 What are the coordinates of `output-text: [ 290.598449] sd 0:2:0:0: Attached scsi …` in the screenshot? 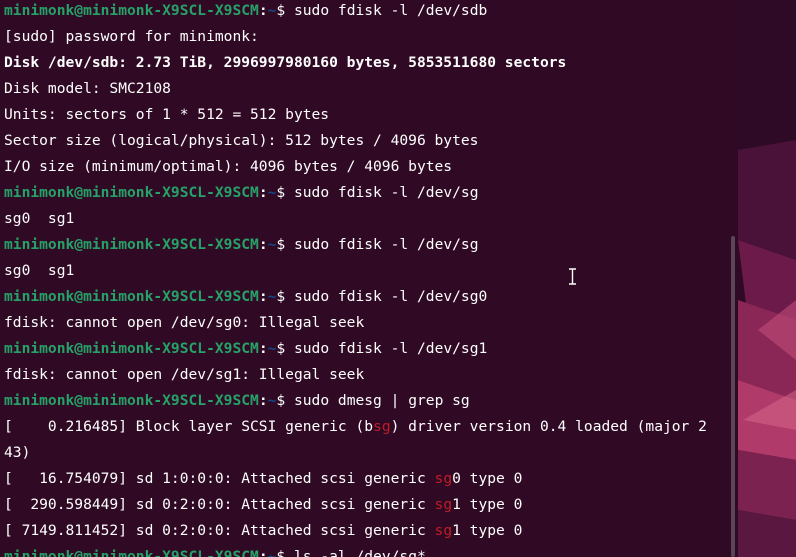 It's located at (219, 504).